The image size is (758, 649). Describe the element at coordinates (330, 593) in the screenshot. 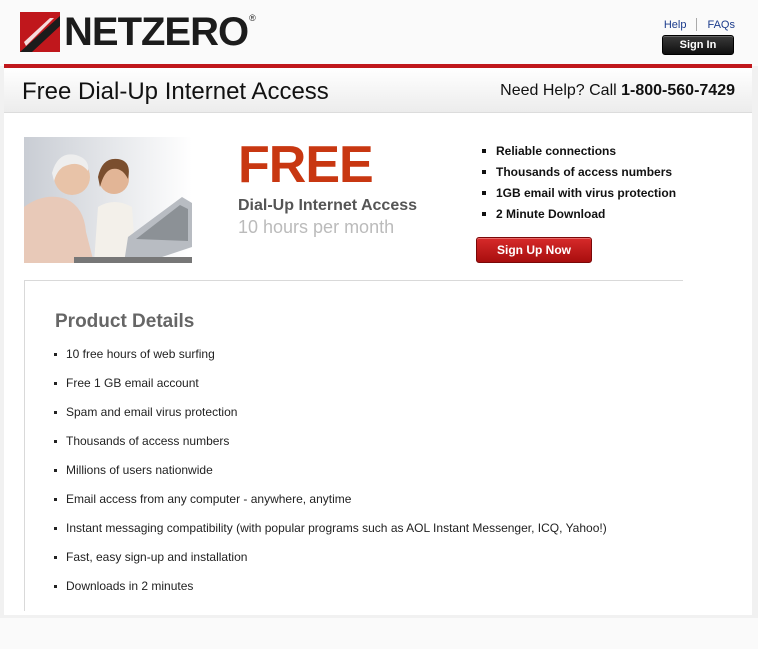

I see `list-item: Downloads in 2 minutes` at that location.